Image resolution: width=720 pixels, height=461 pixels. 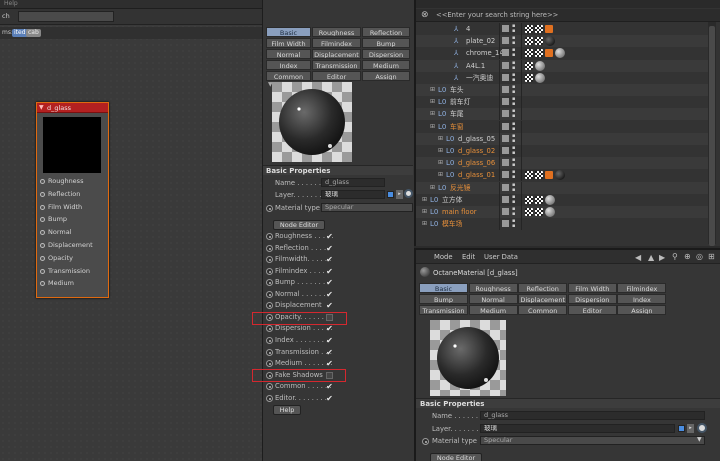 I want to click on object-row: ⊞ L0 车头 ▪ ▪, so click(x=566, y=90).